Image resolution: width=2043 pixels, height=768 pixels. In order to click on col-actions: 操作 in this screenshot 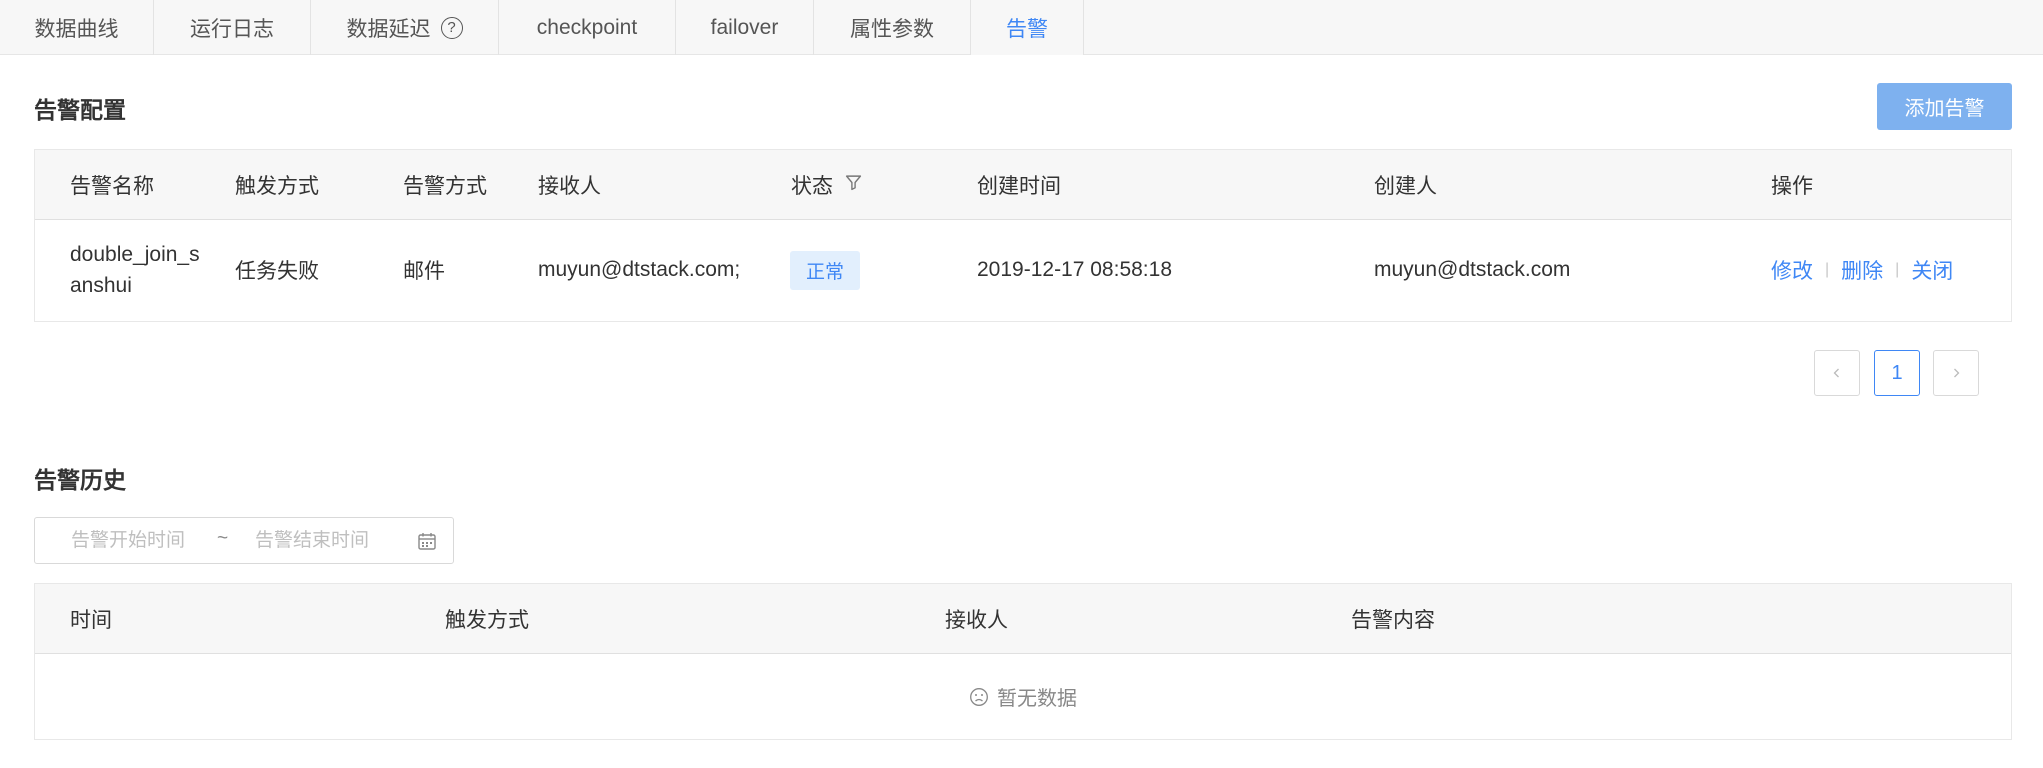, I will do `click(1792, 186)`.